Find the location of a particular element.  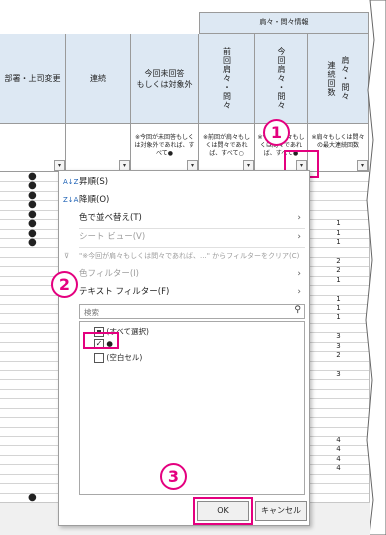

menu-sort-desc-label: 降順(O) is located at coordinates (94, 200).